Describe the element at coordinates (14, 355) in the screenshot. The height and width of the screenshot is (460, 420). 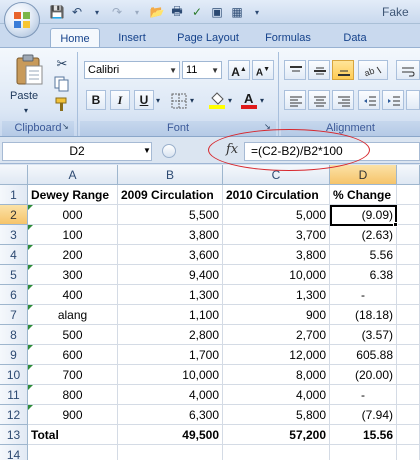
I see `row-header: 9` at that location.